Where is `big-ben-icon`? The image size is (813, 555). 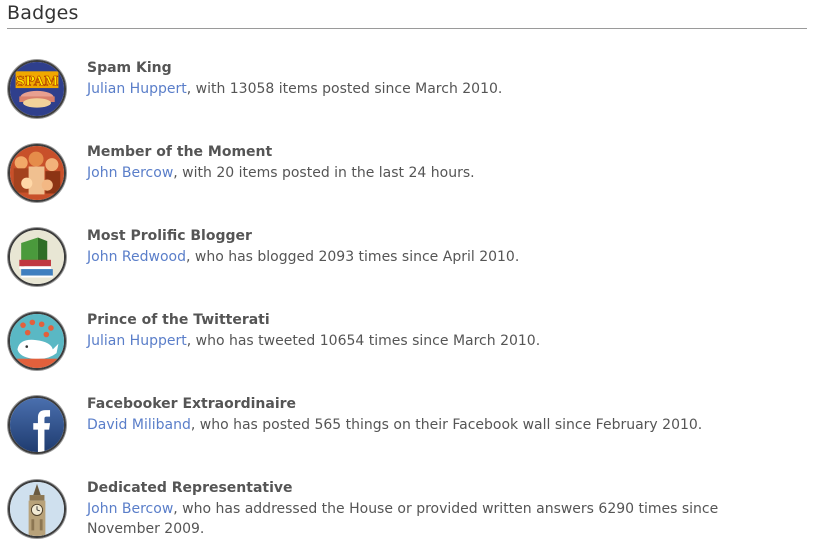 big-ben-icon is located at coordinates (37, 509).